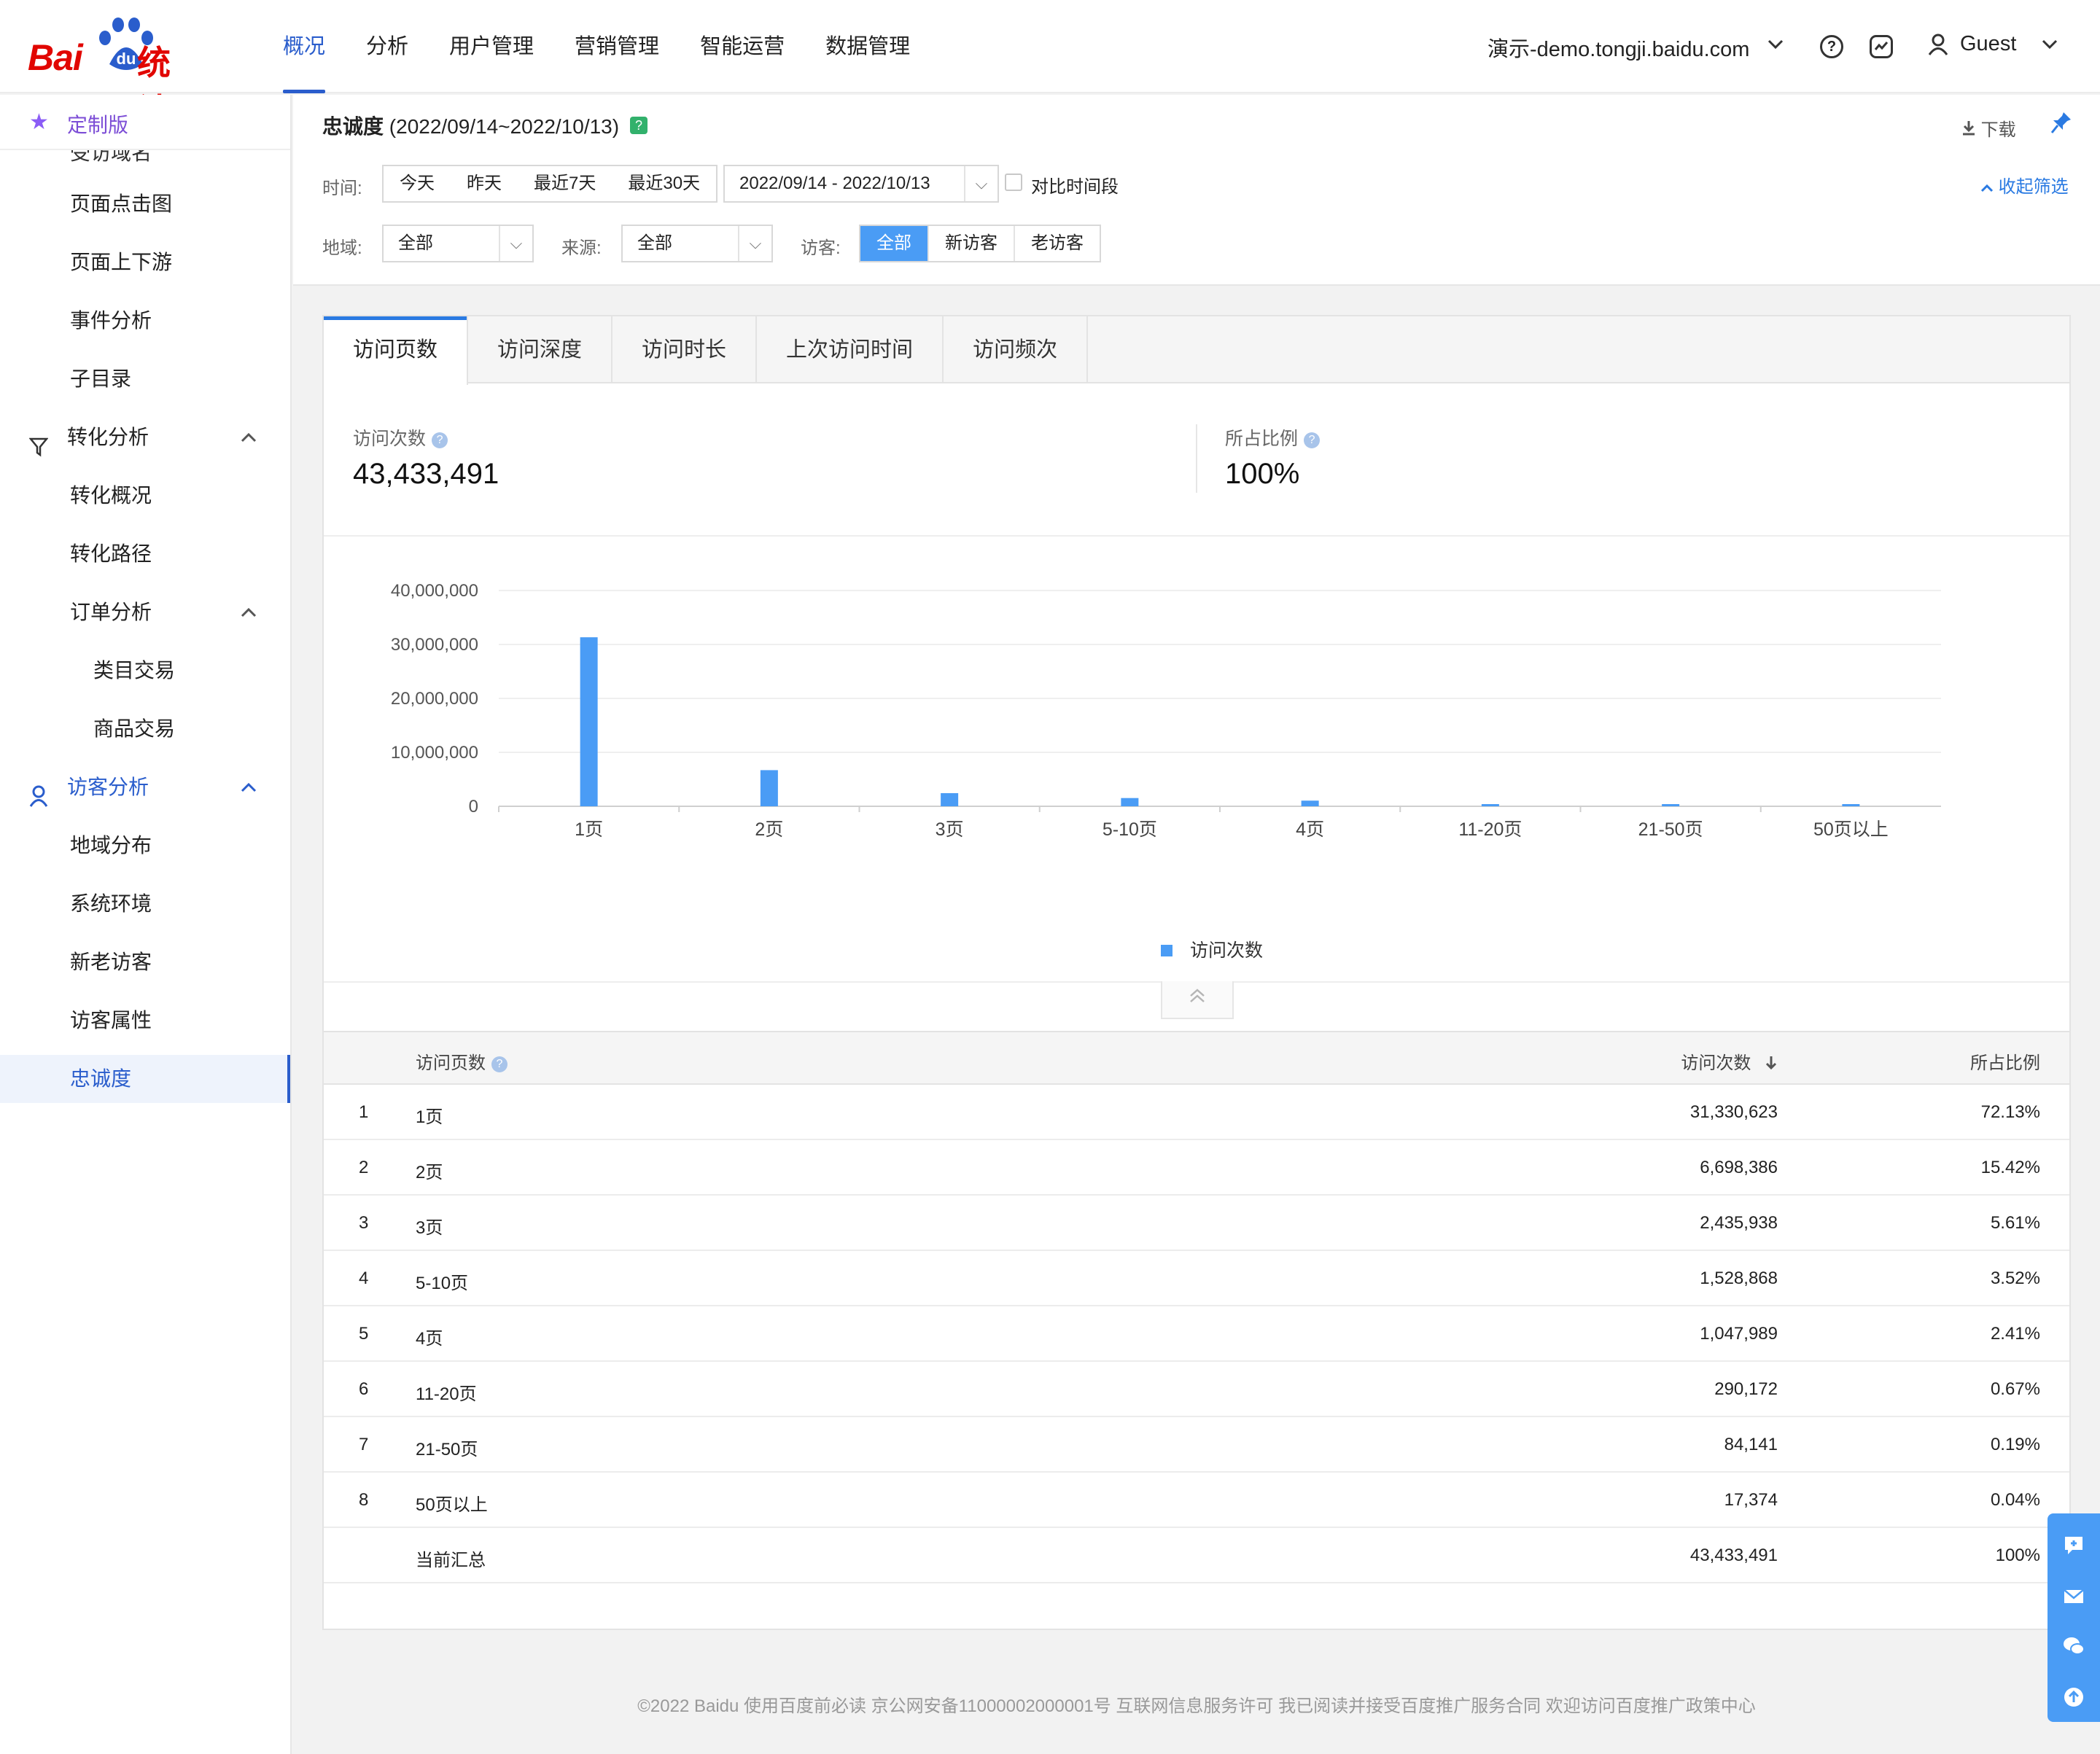 The width and height of the screenshot is (2100, 1754). Describe the element at coordinates (2073, 1545) in the screenshot. I see `feedback-icon` at that location.